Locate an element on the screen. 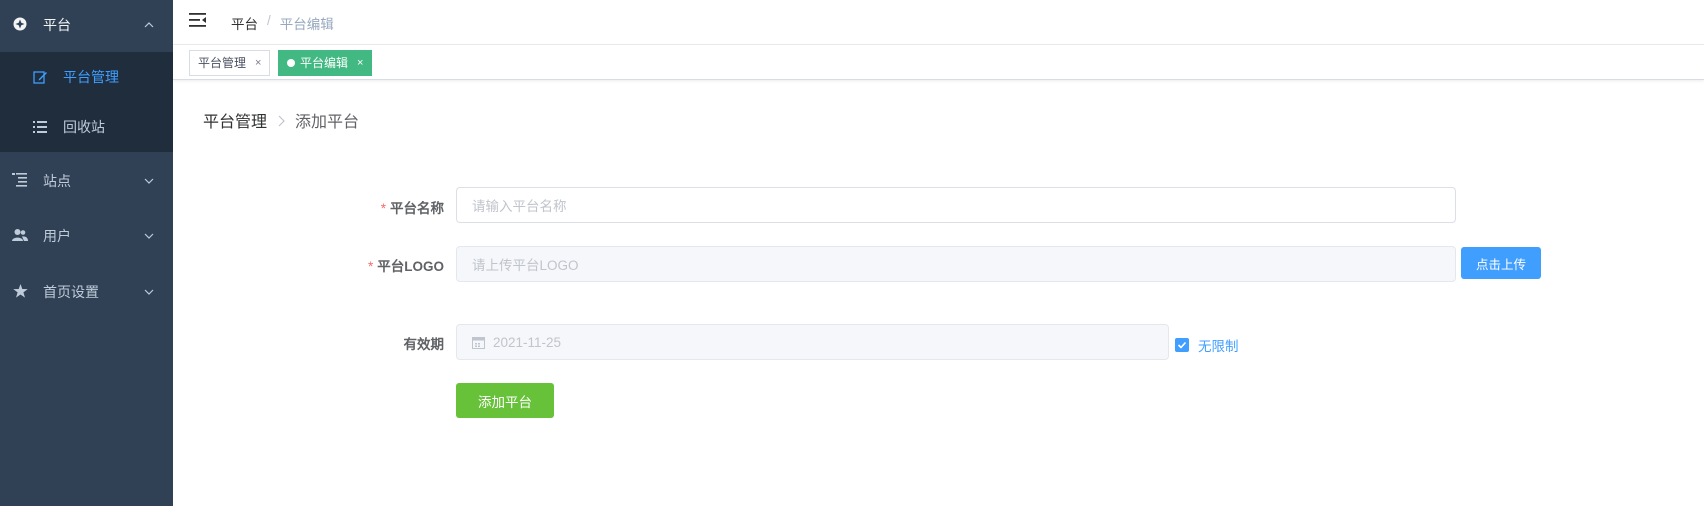 This screenshot has height=506, width=1704. sidebar-group-label: 平台 is located at coordinates (57, 25).